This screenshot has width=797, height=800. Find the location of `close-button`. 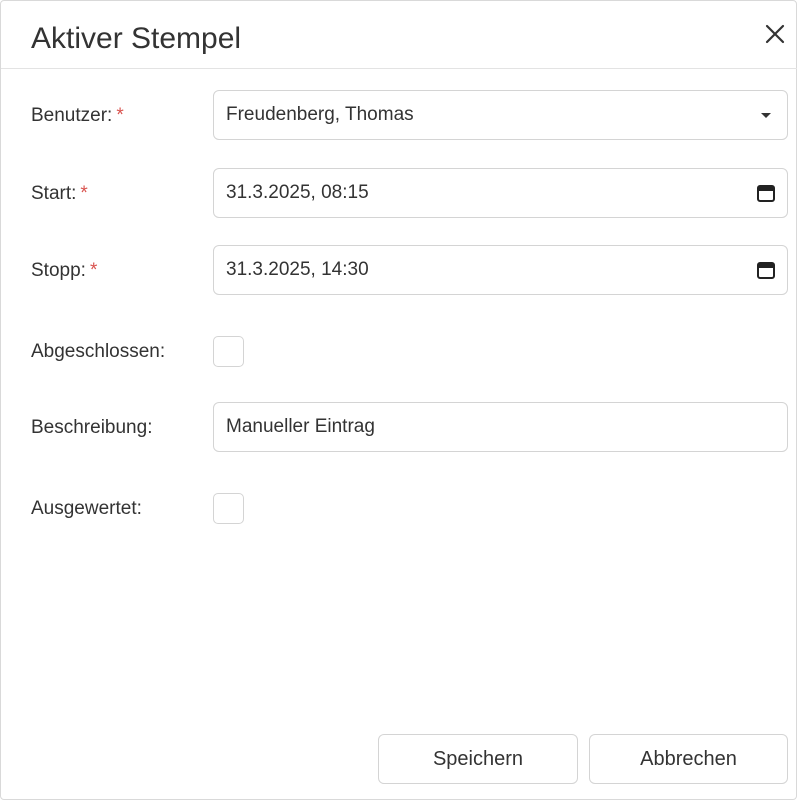

close-button is located at coordinates (775, 34).